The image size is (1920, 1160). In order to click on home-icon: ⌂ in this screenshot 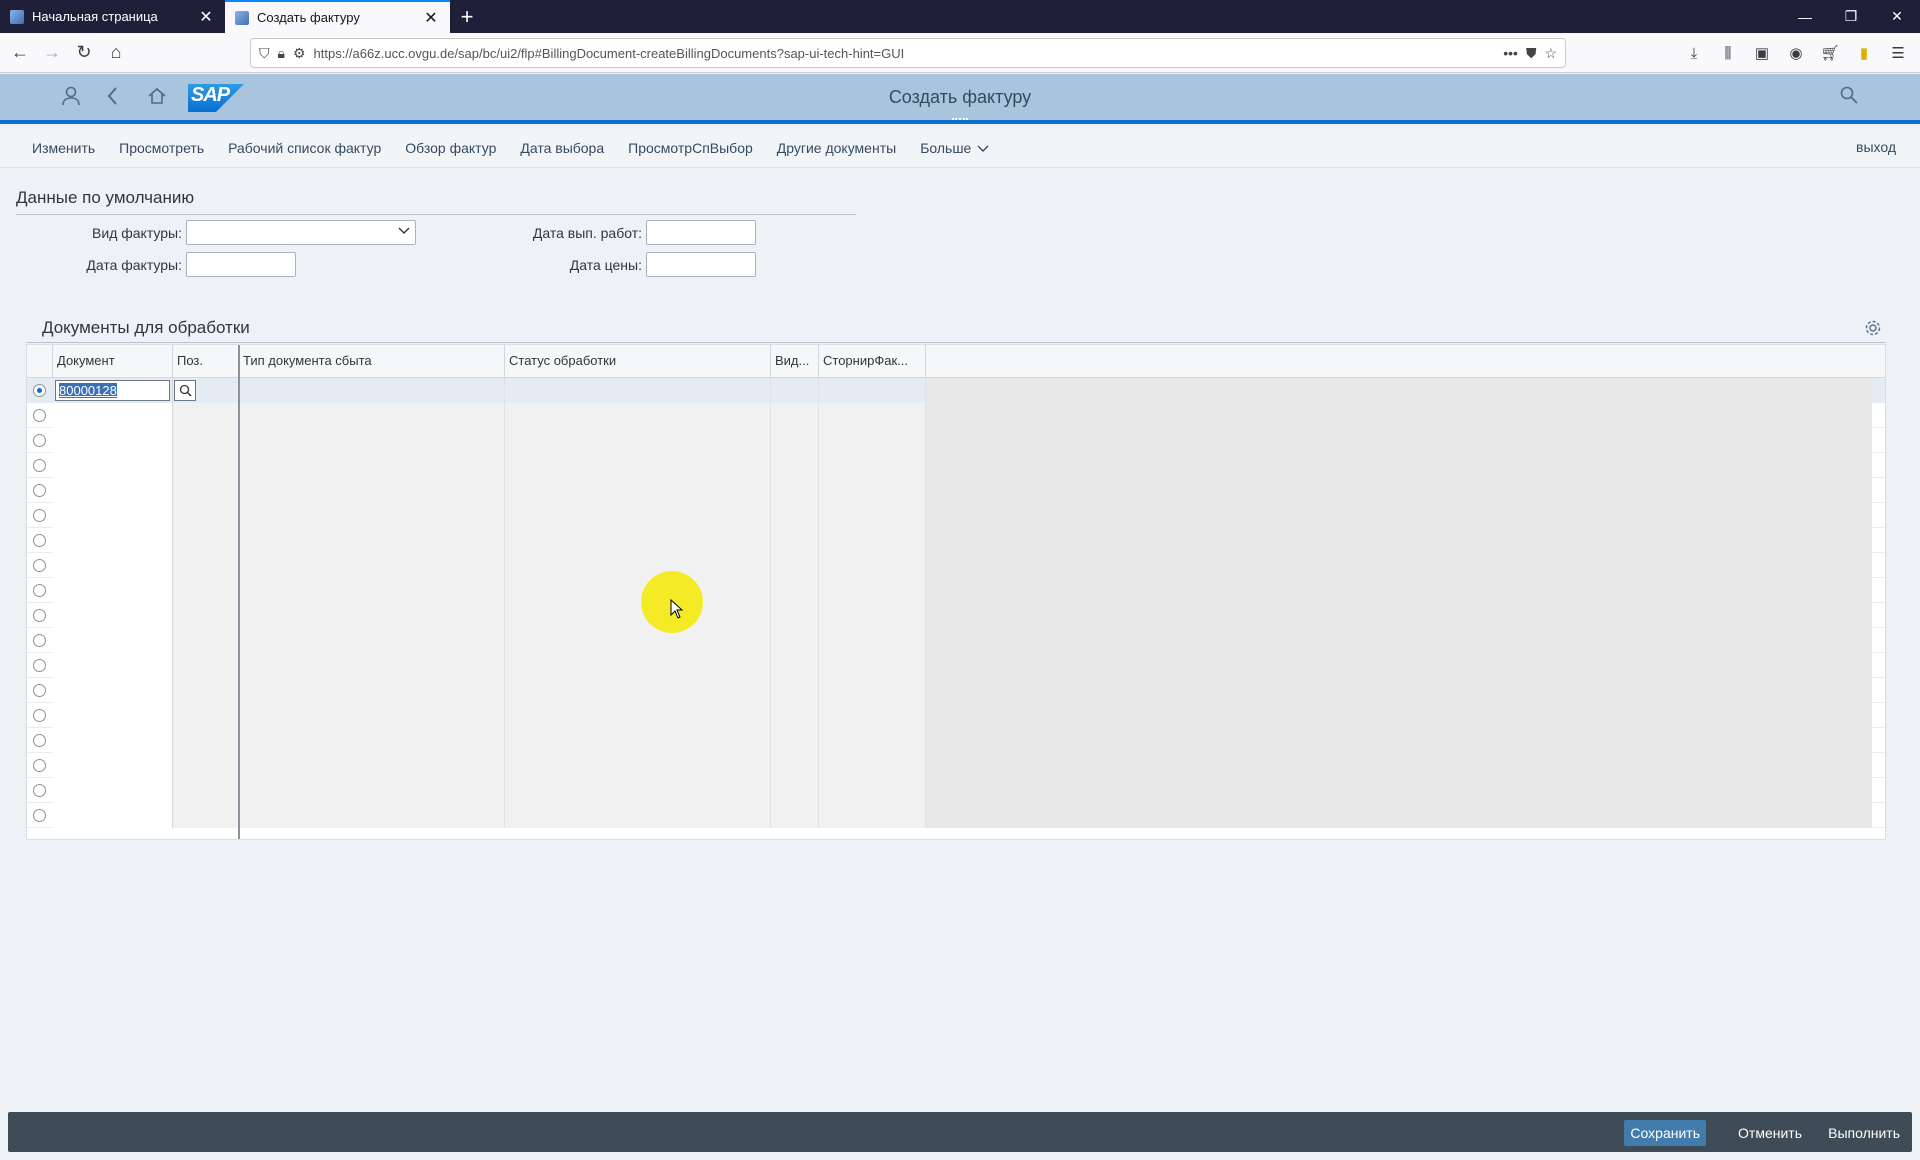, I will do `click(116, 53)`.